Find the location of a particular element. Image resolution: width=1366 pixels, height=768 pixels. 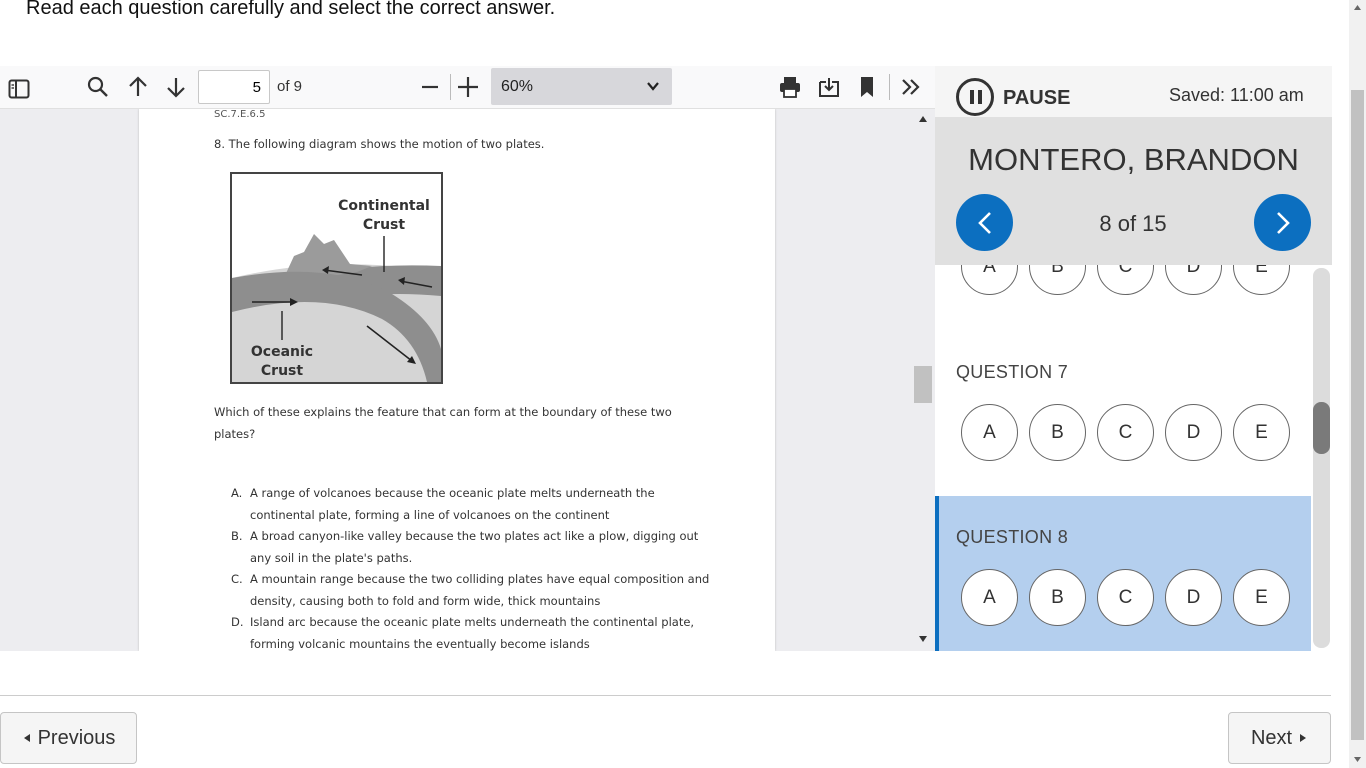

question-7-options: A B C D E is located at coordinates (1125, 432).